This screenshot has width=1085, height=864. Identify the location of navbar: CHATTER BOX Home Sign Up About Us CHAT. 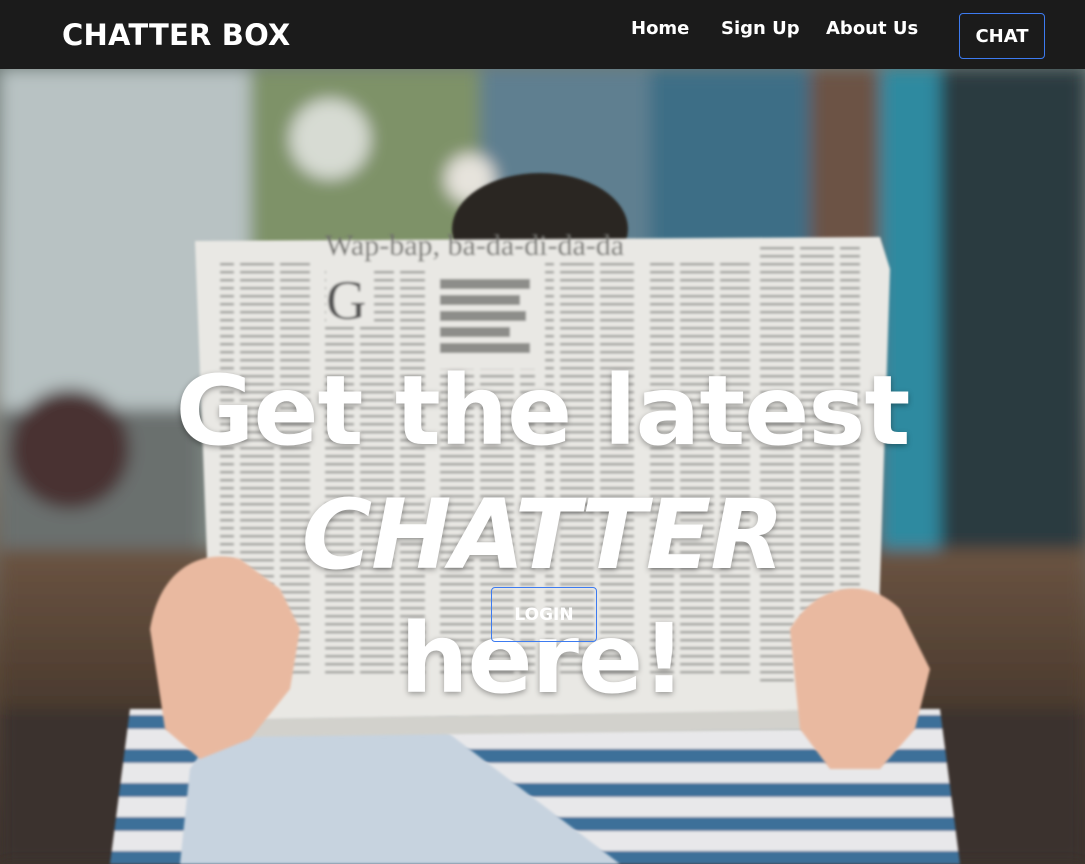
(542, 34).